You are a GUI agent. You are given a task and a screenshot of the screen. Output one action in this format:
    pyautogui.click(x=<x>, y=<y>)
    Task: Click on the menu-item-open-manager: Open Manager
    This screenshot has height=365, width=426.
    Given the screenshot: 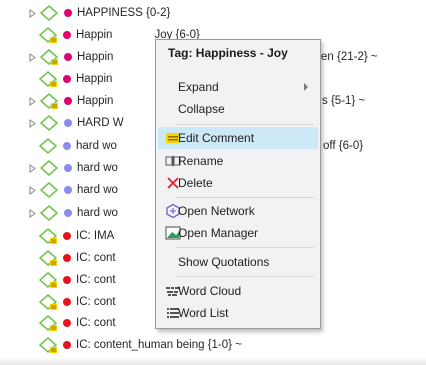 What is the action you would take?
    pyautogui.click(x=238, y=233)
    